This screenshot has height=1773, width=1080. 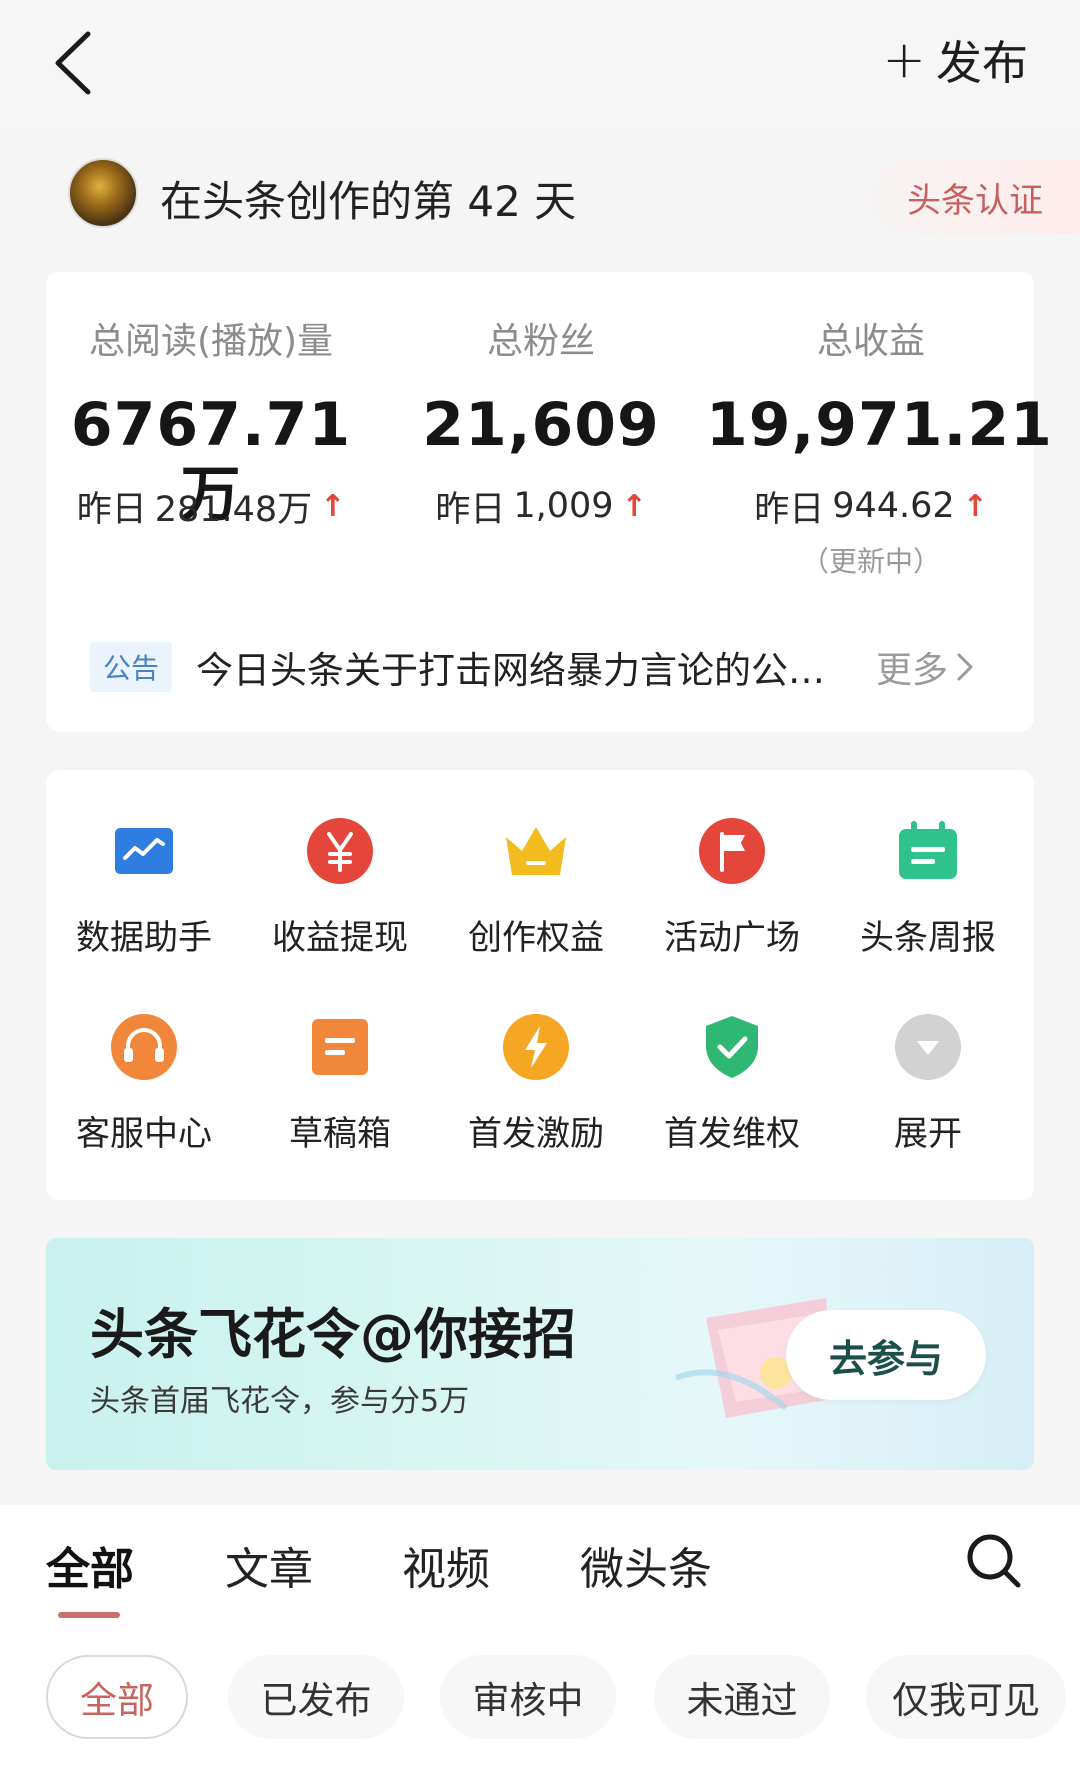 I want to click on expand-icon, so click(x=928, y=1047).